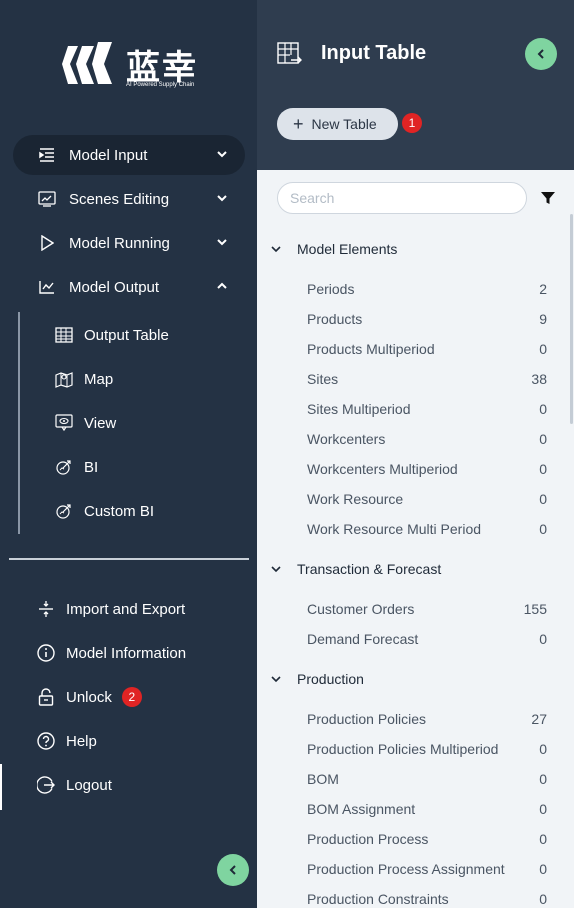 The width and height of the screenshot is (574, 908). What do you see at coordinates (427, 499) in the screenshot?
I see `list-item: Work Resource 0` at bounding box center [427, 499].